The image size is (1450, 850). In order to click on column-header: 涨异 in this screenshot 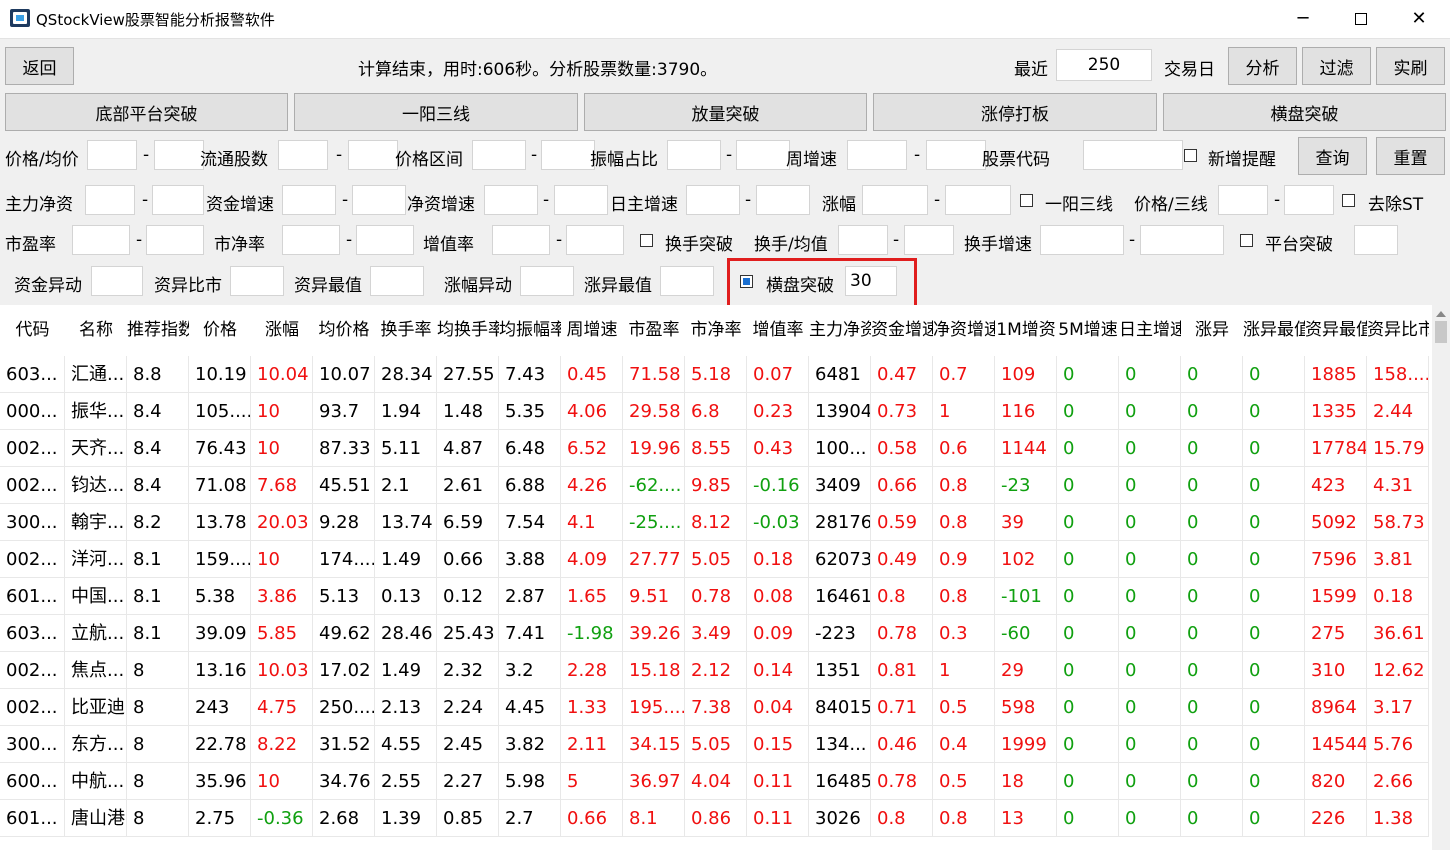, I will do `click(1212, 330)`.